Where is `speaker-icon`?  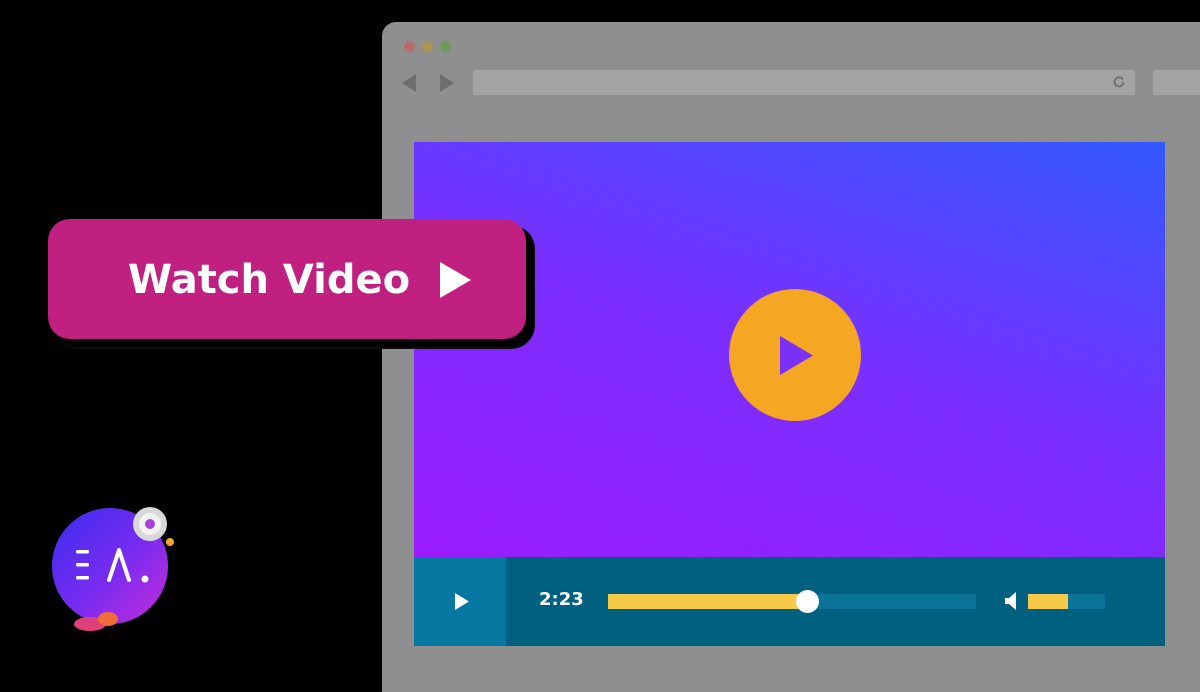 speaker-icon is located at coordinates (1013, 601).